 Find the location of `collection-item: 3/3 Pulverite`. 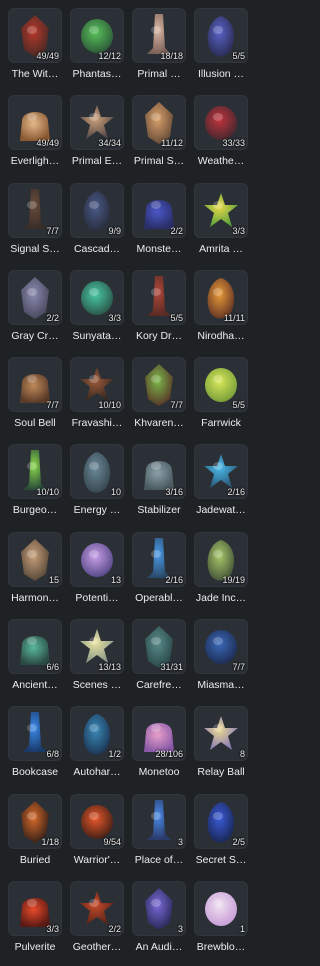

collection-item: 3/3 Pulverite is located at coordinates (35, 922).